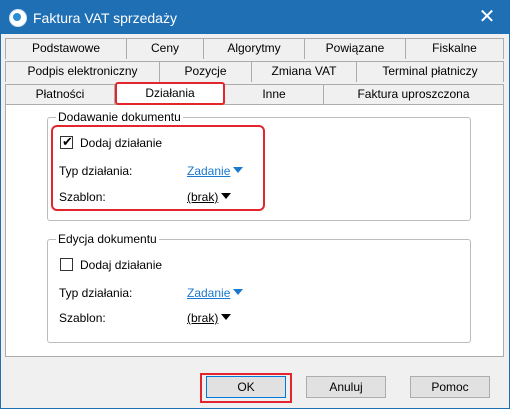 This screenshot has width=510, height=409. What do you see at coordinates (304, 71) in the screenshot?
I see `tab-zmiana-vat: Zmiana VAT` at bounding box center [304, 71].